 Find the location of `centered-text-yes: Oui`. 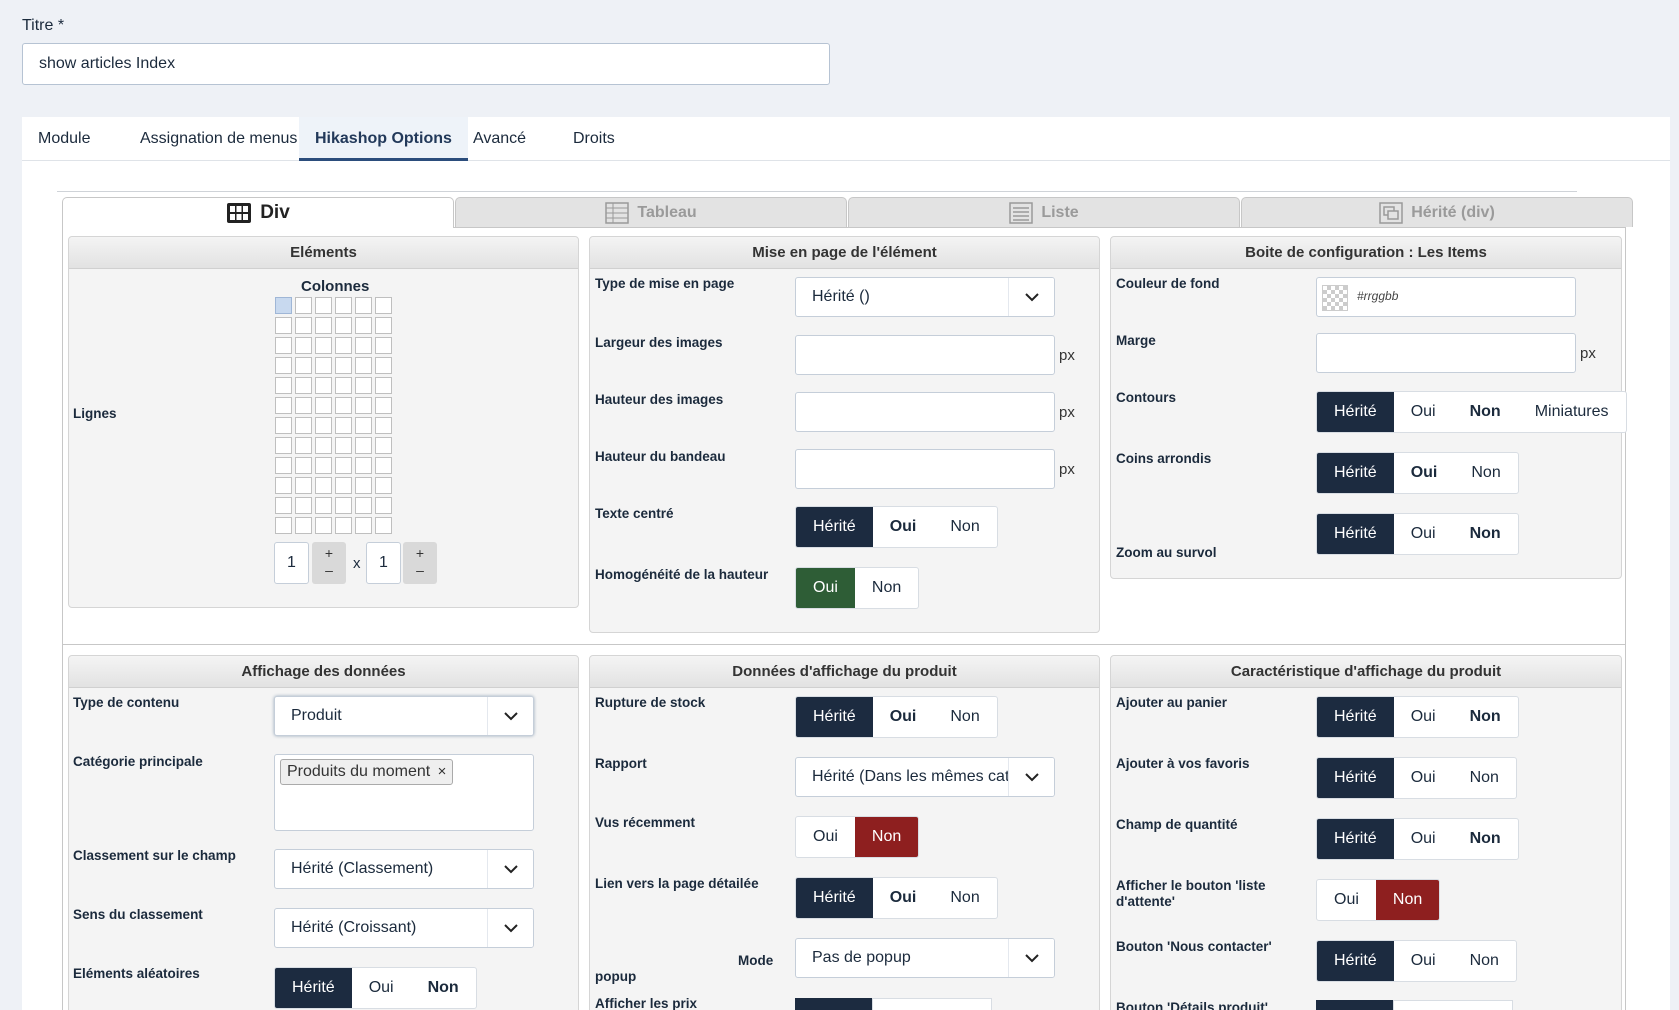

centered-text-yes: Oui is located at coordinates (903, 527).